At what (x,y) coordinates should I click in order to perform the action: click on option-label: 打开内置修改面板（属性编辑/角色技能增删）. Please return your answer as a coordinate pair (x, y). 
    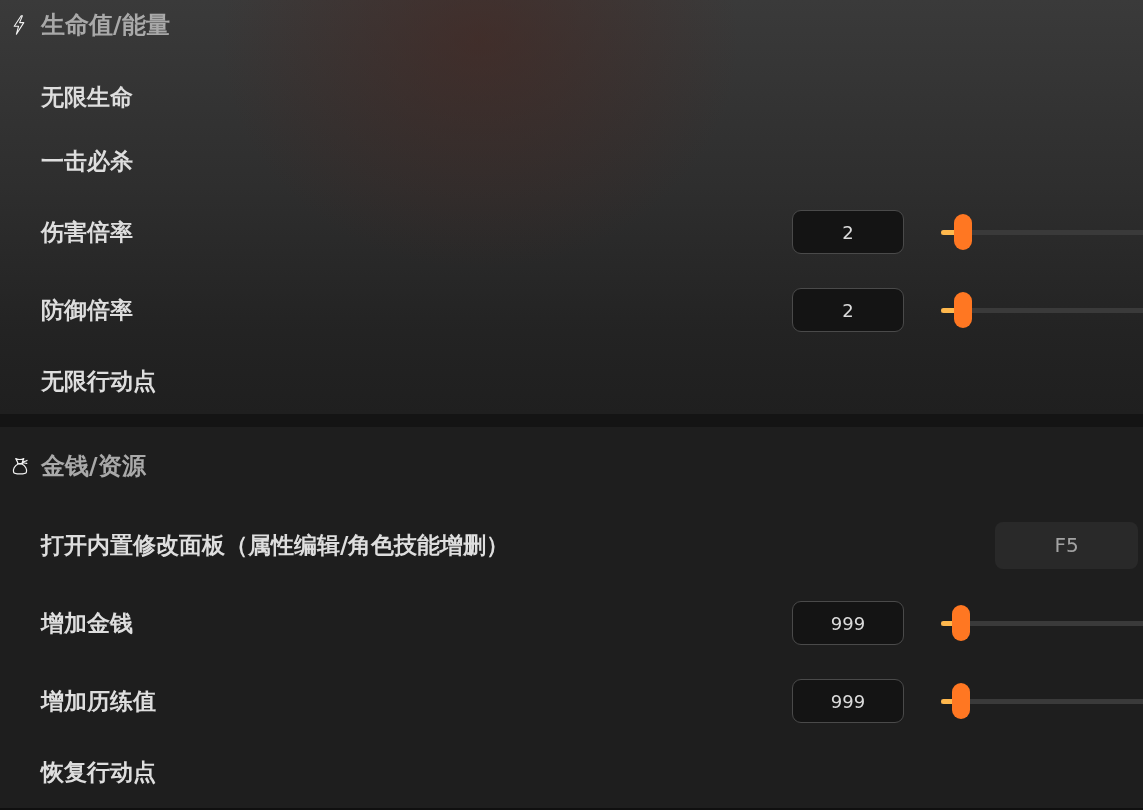
    Looking at the image, I should click on (275, 545).